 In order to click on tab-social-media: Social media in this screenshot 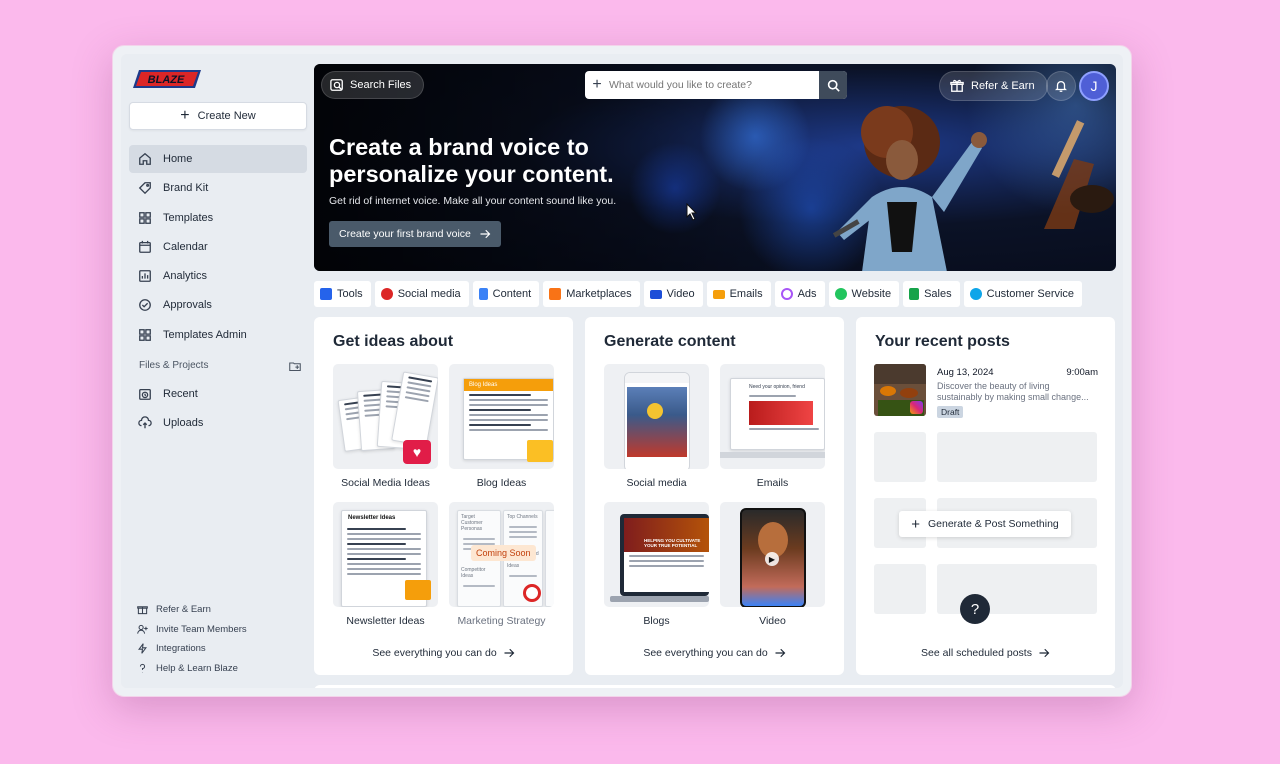, I will do `click(421, 294)`.